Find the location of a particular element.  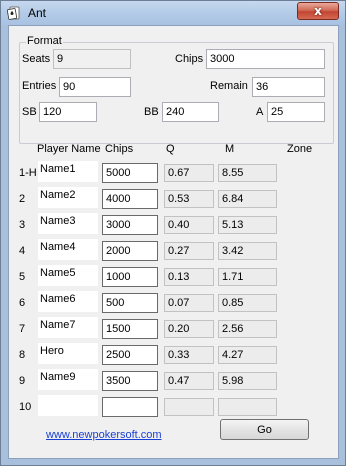

player-name-field: Name9 is located at coordinates (68, 379).